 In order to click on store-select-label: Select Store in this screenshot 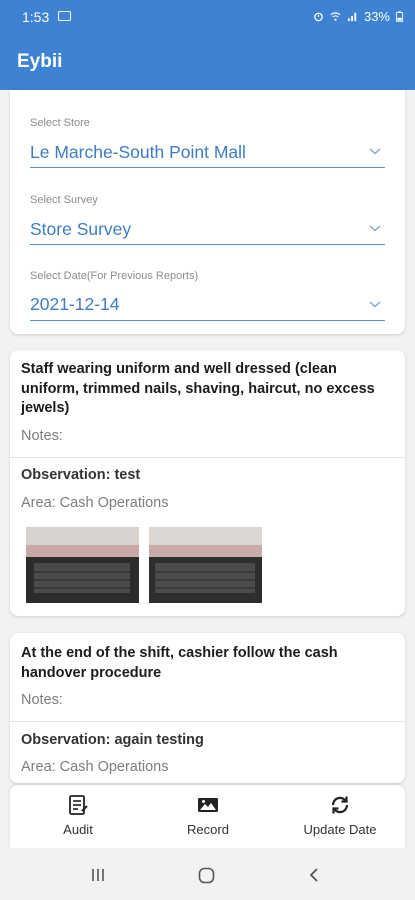, I will do `click(60, 123)`.